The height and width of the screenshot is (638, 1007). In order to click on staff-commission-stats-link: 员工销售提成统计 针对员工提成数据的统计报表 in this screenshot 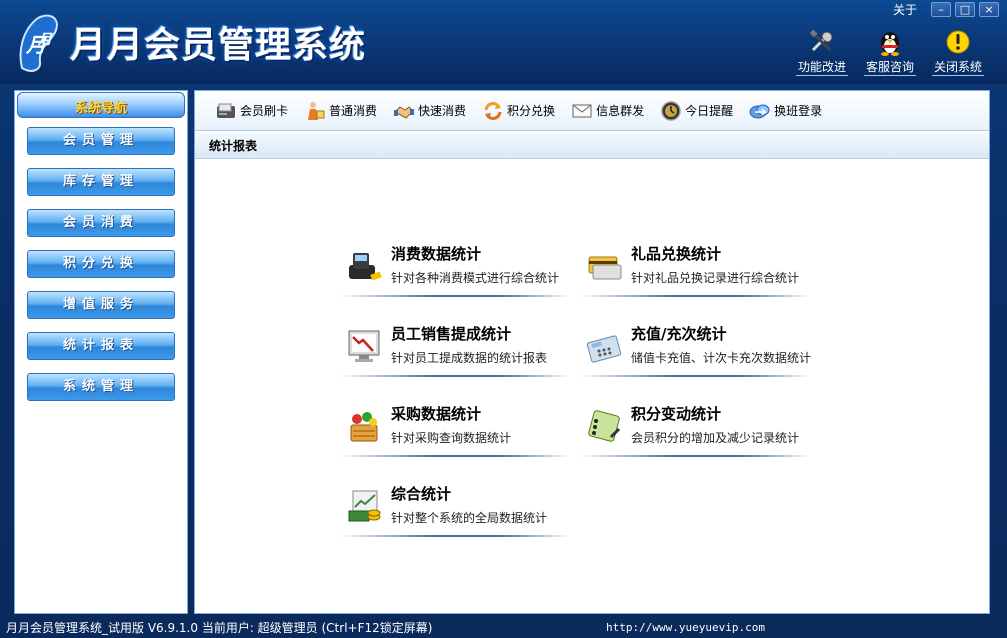, I will do `click(455, 351)`.